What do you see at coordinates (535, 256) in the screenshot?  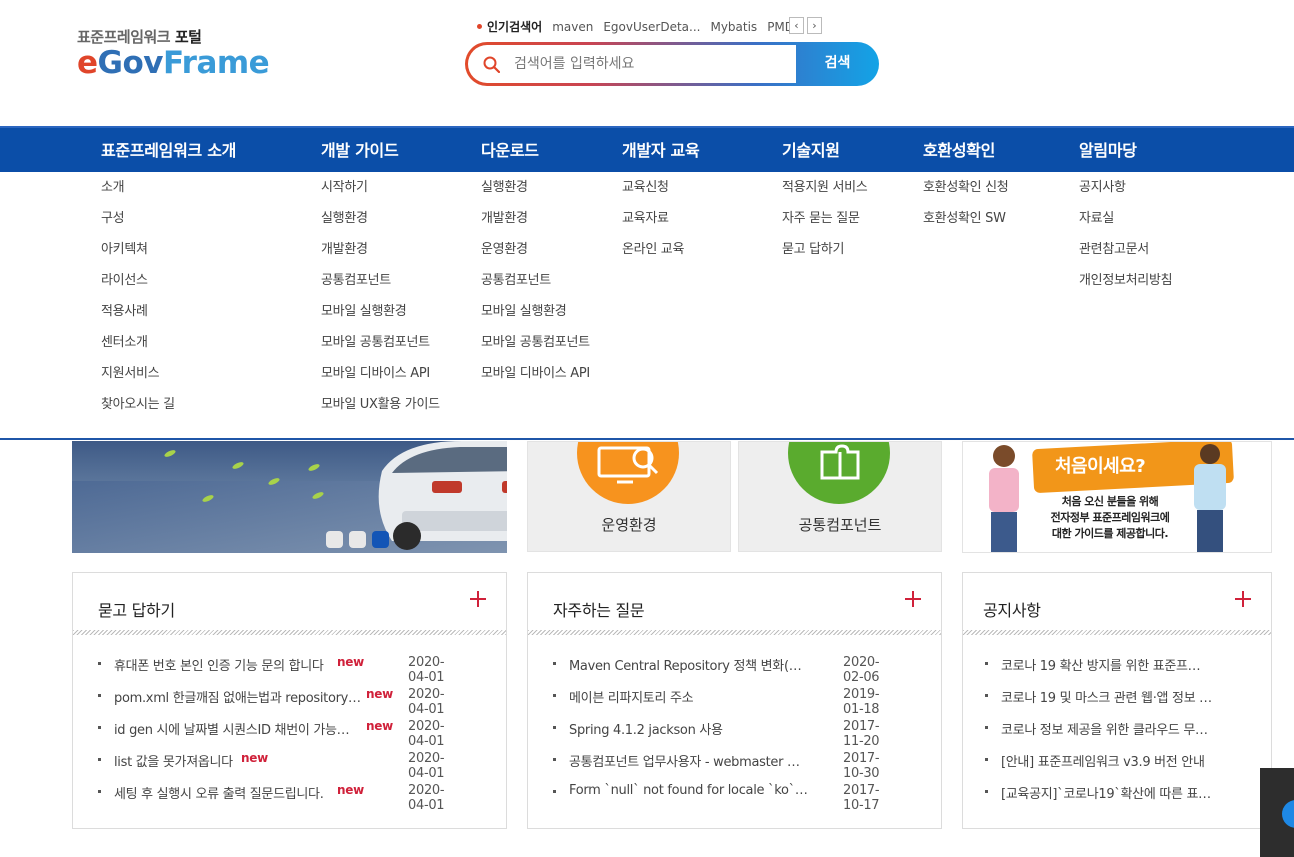 I see `submenu-item: 운영환경` at bounding box center [535, 256].